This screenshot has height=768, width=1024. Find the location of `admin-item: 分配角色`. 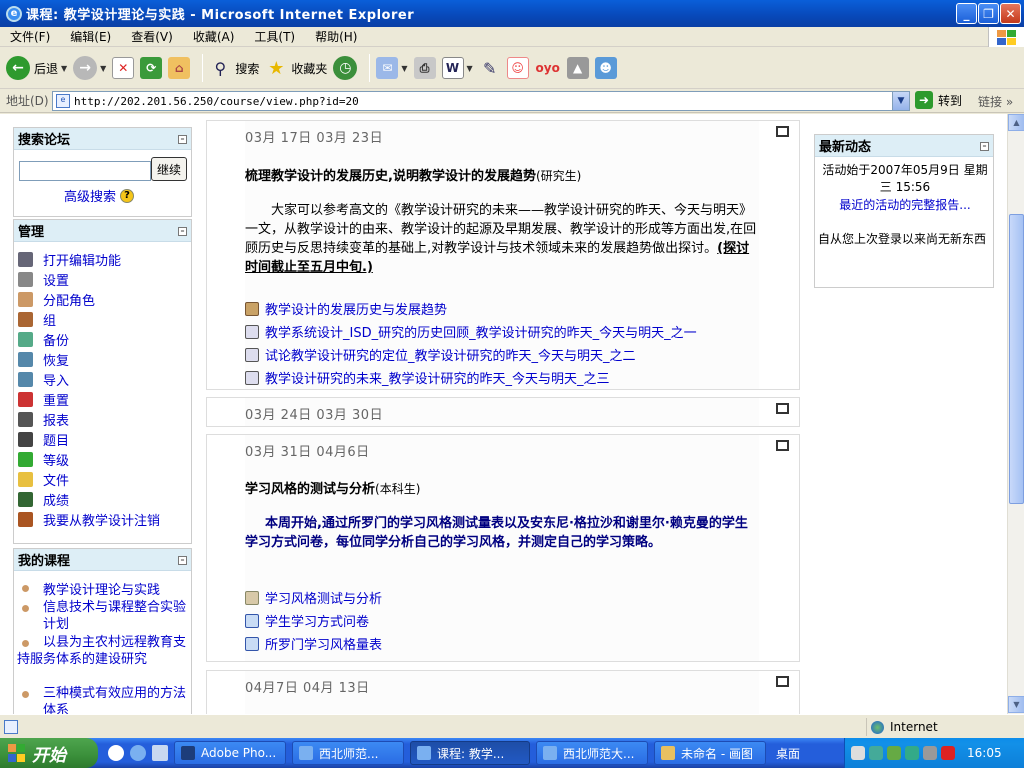

admin-item: 分配角色 is located at coordinates (56, 299).